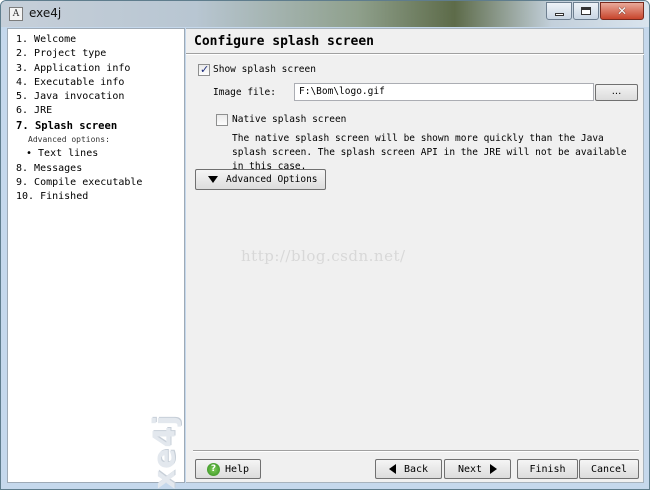 Image resolution: width=650 pixels, height=490 pixels. What do you see at coordinates (79, 169) in the screenshot?
I see `step-messages: 8. Messages` at bounding box center [79, 169].